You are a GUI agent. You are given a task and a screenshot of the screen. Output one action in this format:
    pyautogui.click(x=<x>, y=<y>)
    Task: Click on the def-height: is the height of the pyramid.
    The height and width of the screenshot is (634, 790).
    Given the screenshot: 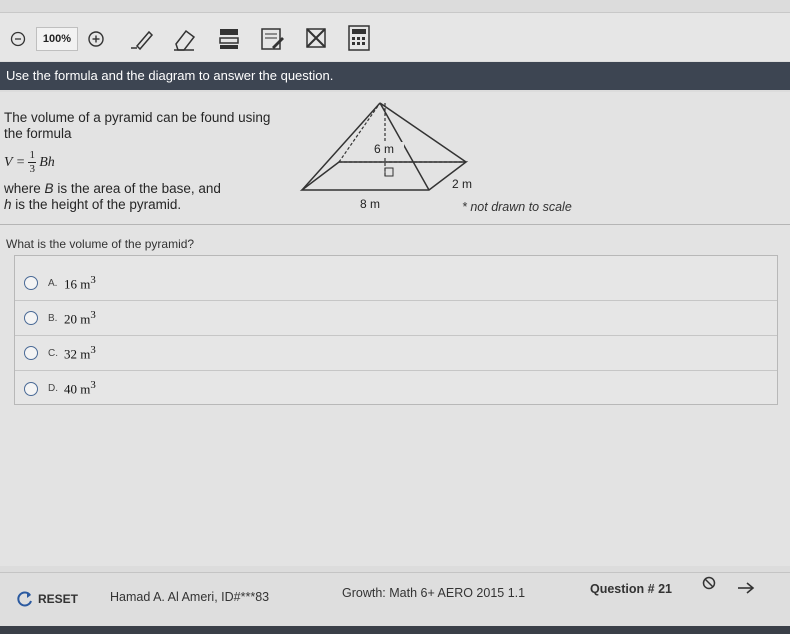 What is the action you would take?
    pyautogui.click(x=98, y=204)
    